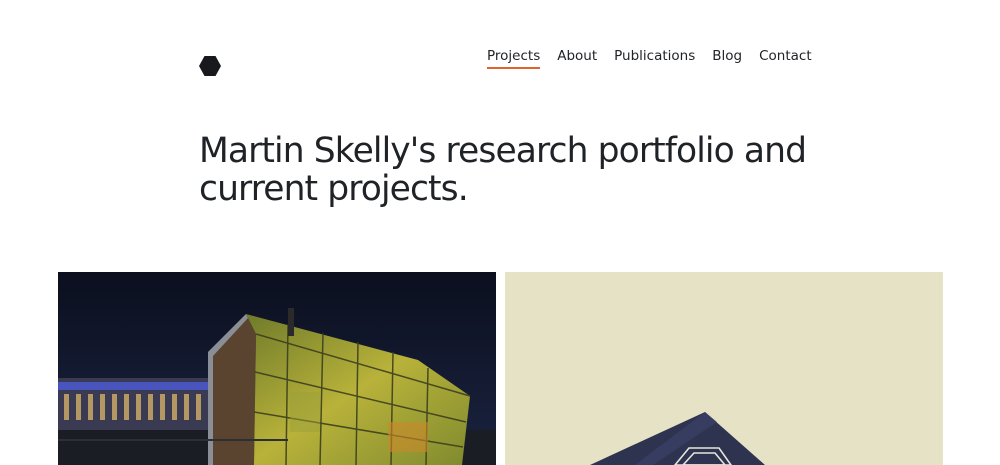  What do you see at coordinates (785, 58) in the screenshot?
I see `nav-contact: Contact` at bounding box center [785, 58].